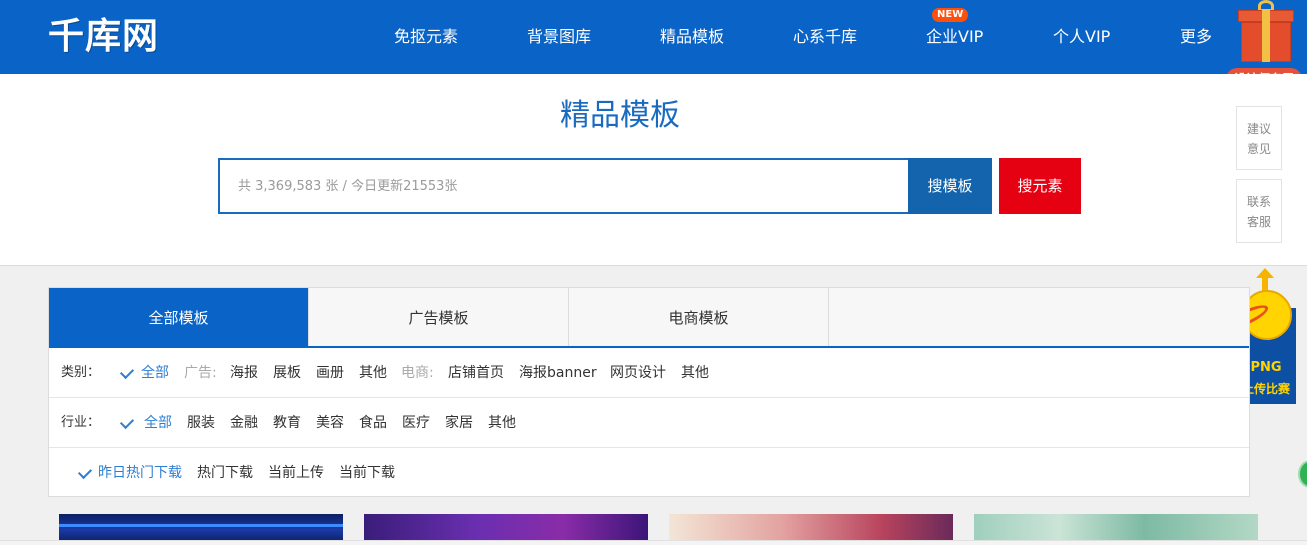  Describe the element at coordinates (1258, 129) in the screenshot. I see `feedback-label-line1: 建议` at that location.